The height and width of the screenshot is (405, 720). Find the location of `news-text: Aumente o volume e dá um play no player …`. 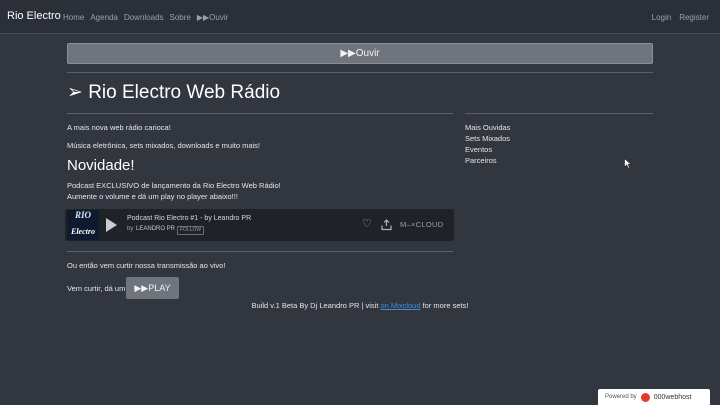

news-text: Aumente o volume e dá um play no player … is located at coordinates (152, 196).